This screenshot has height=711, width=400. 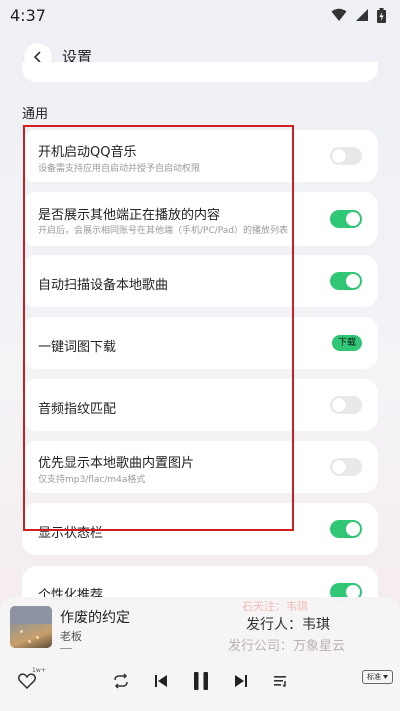 I want to click on signal-icon, so click(x=362, y=15).